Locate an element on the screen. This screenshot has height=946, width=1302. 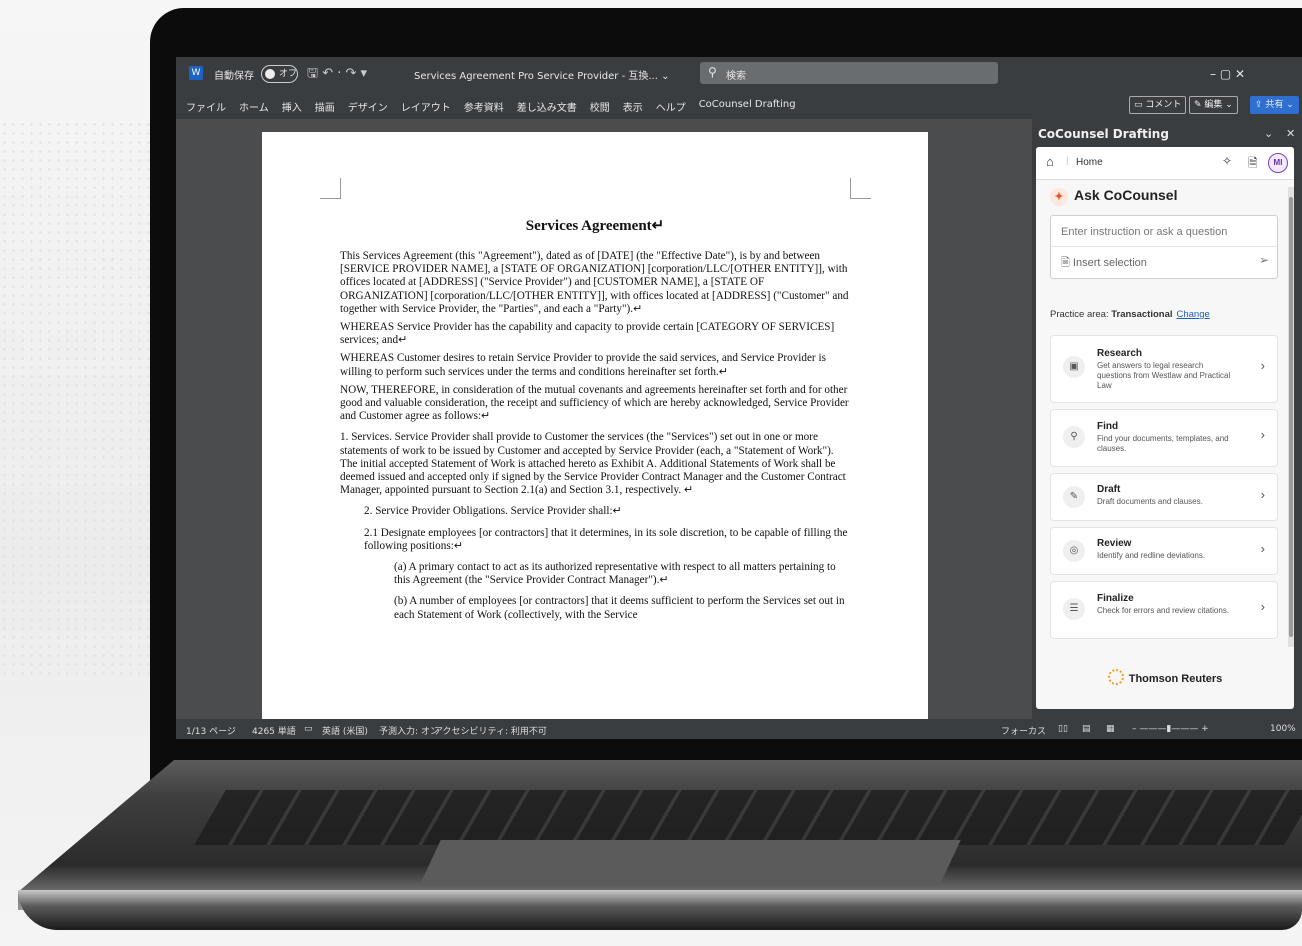
share-button: ⇪ 共有 ⌄ is located at coordinates (1274, 105).